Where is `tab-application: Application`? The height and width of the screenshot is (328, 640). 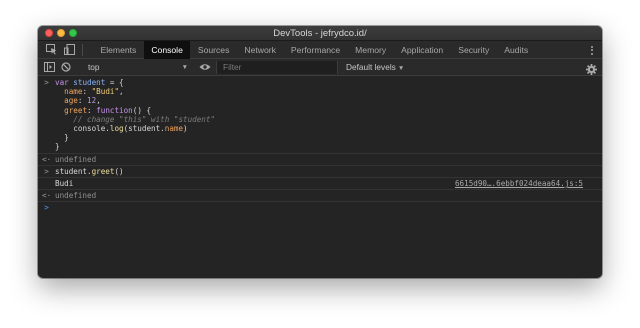 tab-application: Application is located at coordinates (422, 50).